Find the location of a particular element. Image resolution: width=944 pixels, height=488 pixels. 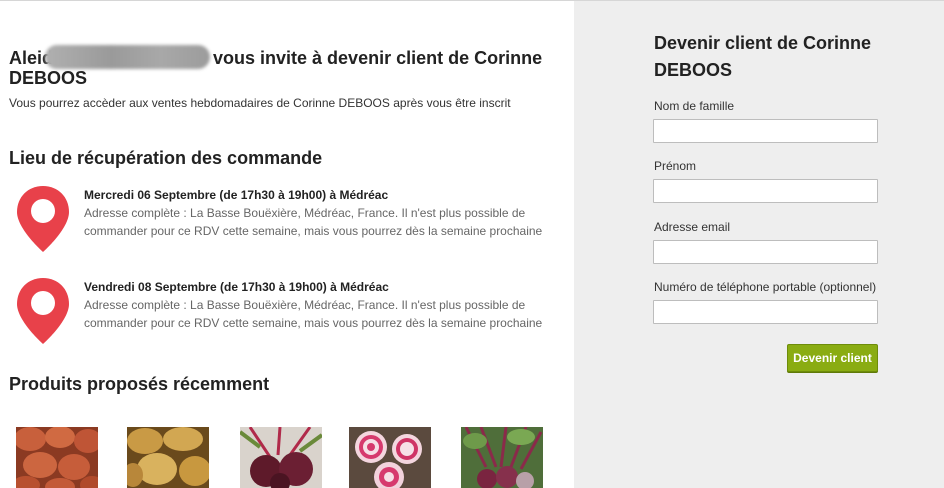

redacted-name-blur is located at coordinates (127, 57).